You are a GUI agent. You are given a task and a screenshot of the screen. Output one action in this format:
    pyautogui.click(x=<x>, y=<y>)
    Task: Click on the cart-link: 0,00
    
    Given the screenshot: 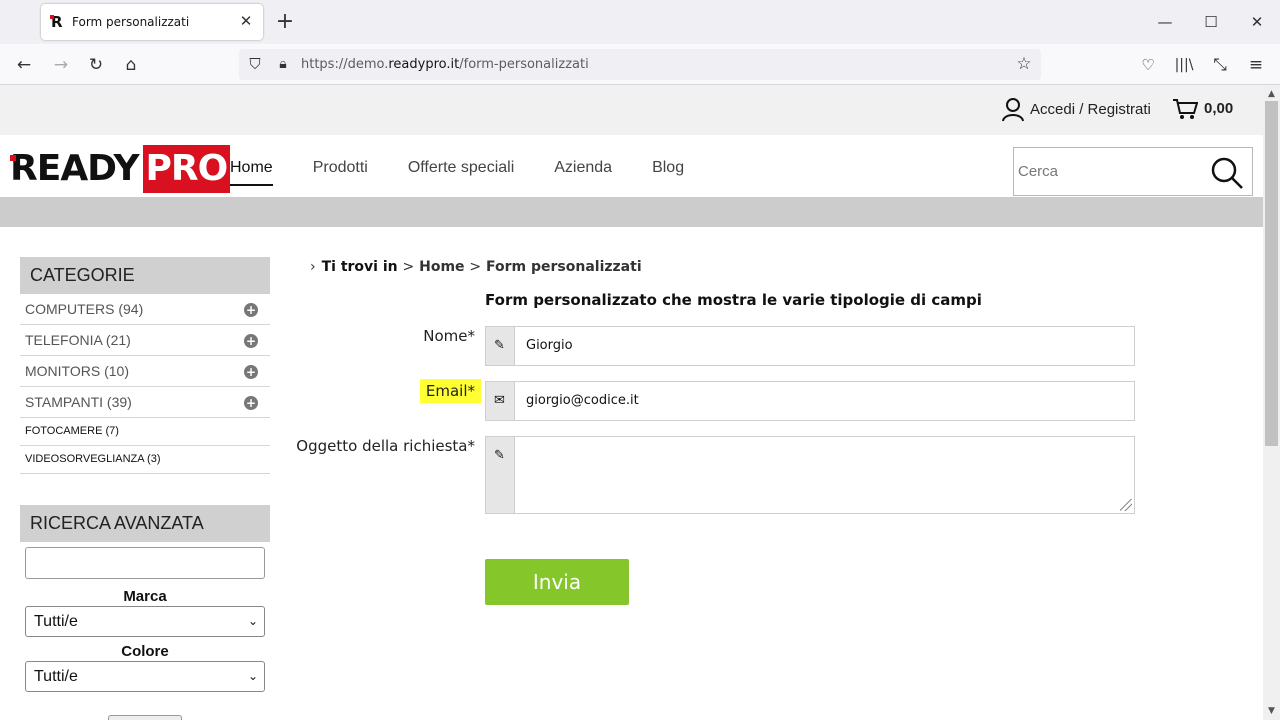 What is the action you would take?
    pyautogui.click(x=1202, y=109)
    